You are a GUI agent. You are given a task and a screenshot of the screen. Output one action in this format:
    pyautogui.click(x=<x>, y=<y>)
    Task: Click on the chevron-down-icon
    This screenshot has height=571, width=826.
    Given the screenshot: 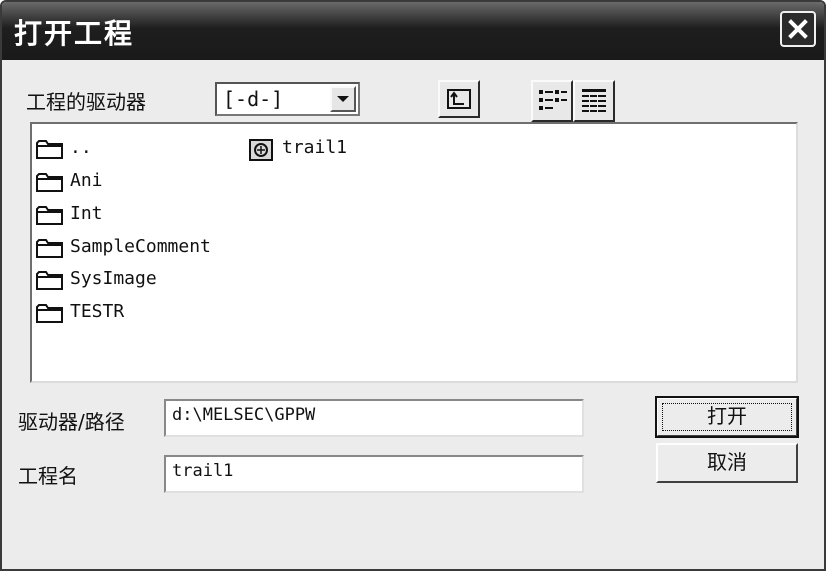 What is the action you would take?
    pyautogui.click(x=343, y=99)
    